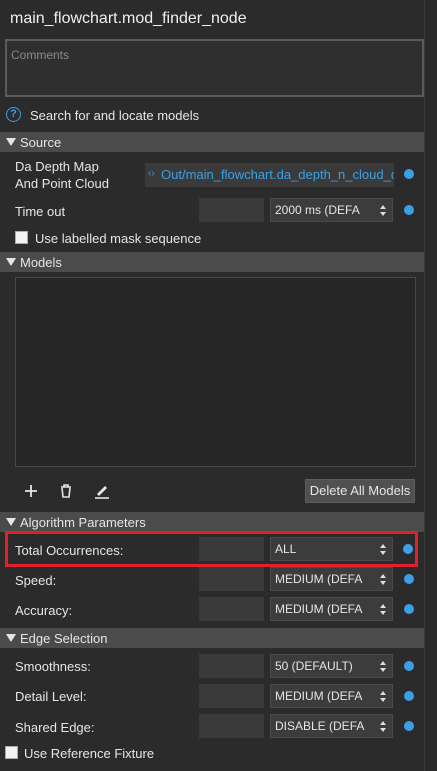  What do you see at coordinates (64, 638) in the screenshot?
I see `section-edge-label: Edge Selection` at bounding box center [64, 638].